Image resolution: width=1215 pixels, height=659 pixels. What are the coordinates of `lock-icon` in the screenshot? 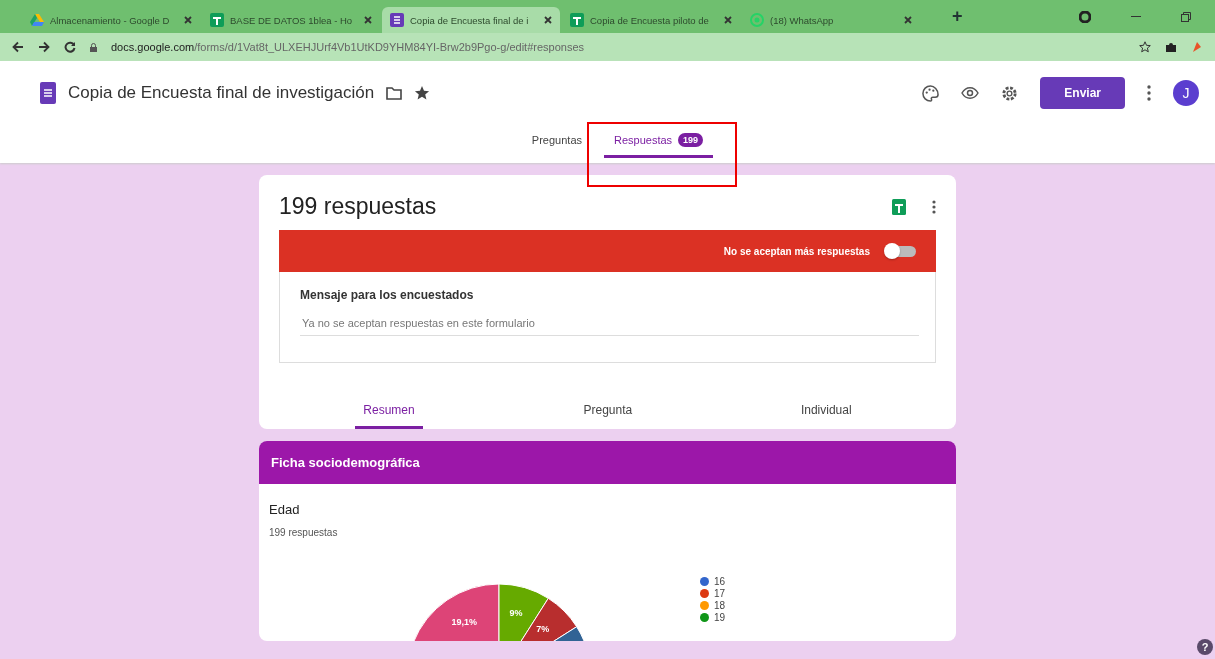 It's located at (93, 47).